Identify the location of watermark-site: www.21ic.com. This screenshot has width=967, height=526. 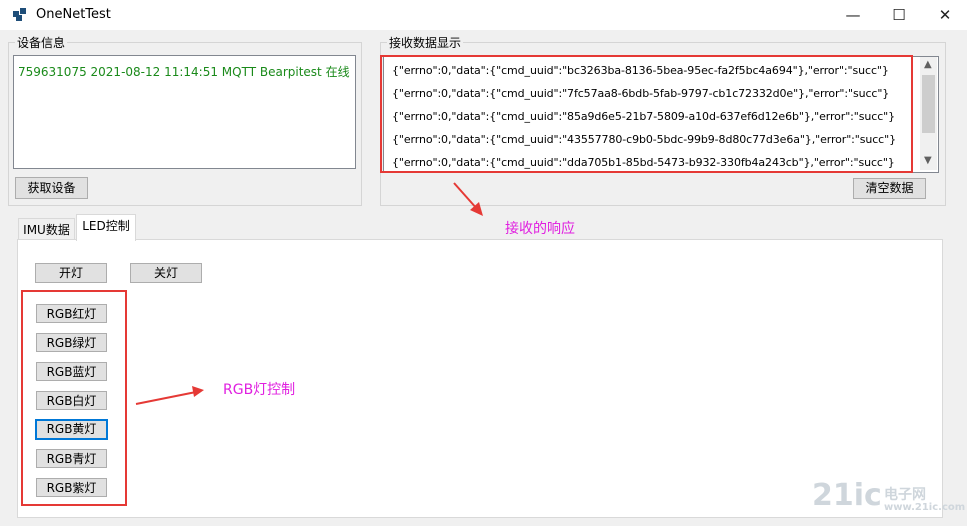
(925, 507).